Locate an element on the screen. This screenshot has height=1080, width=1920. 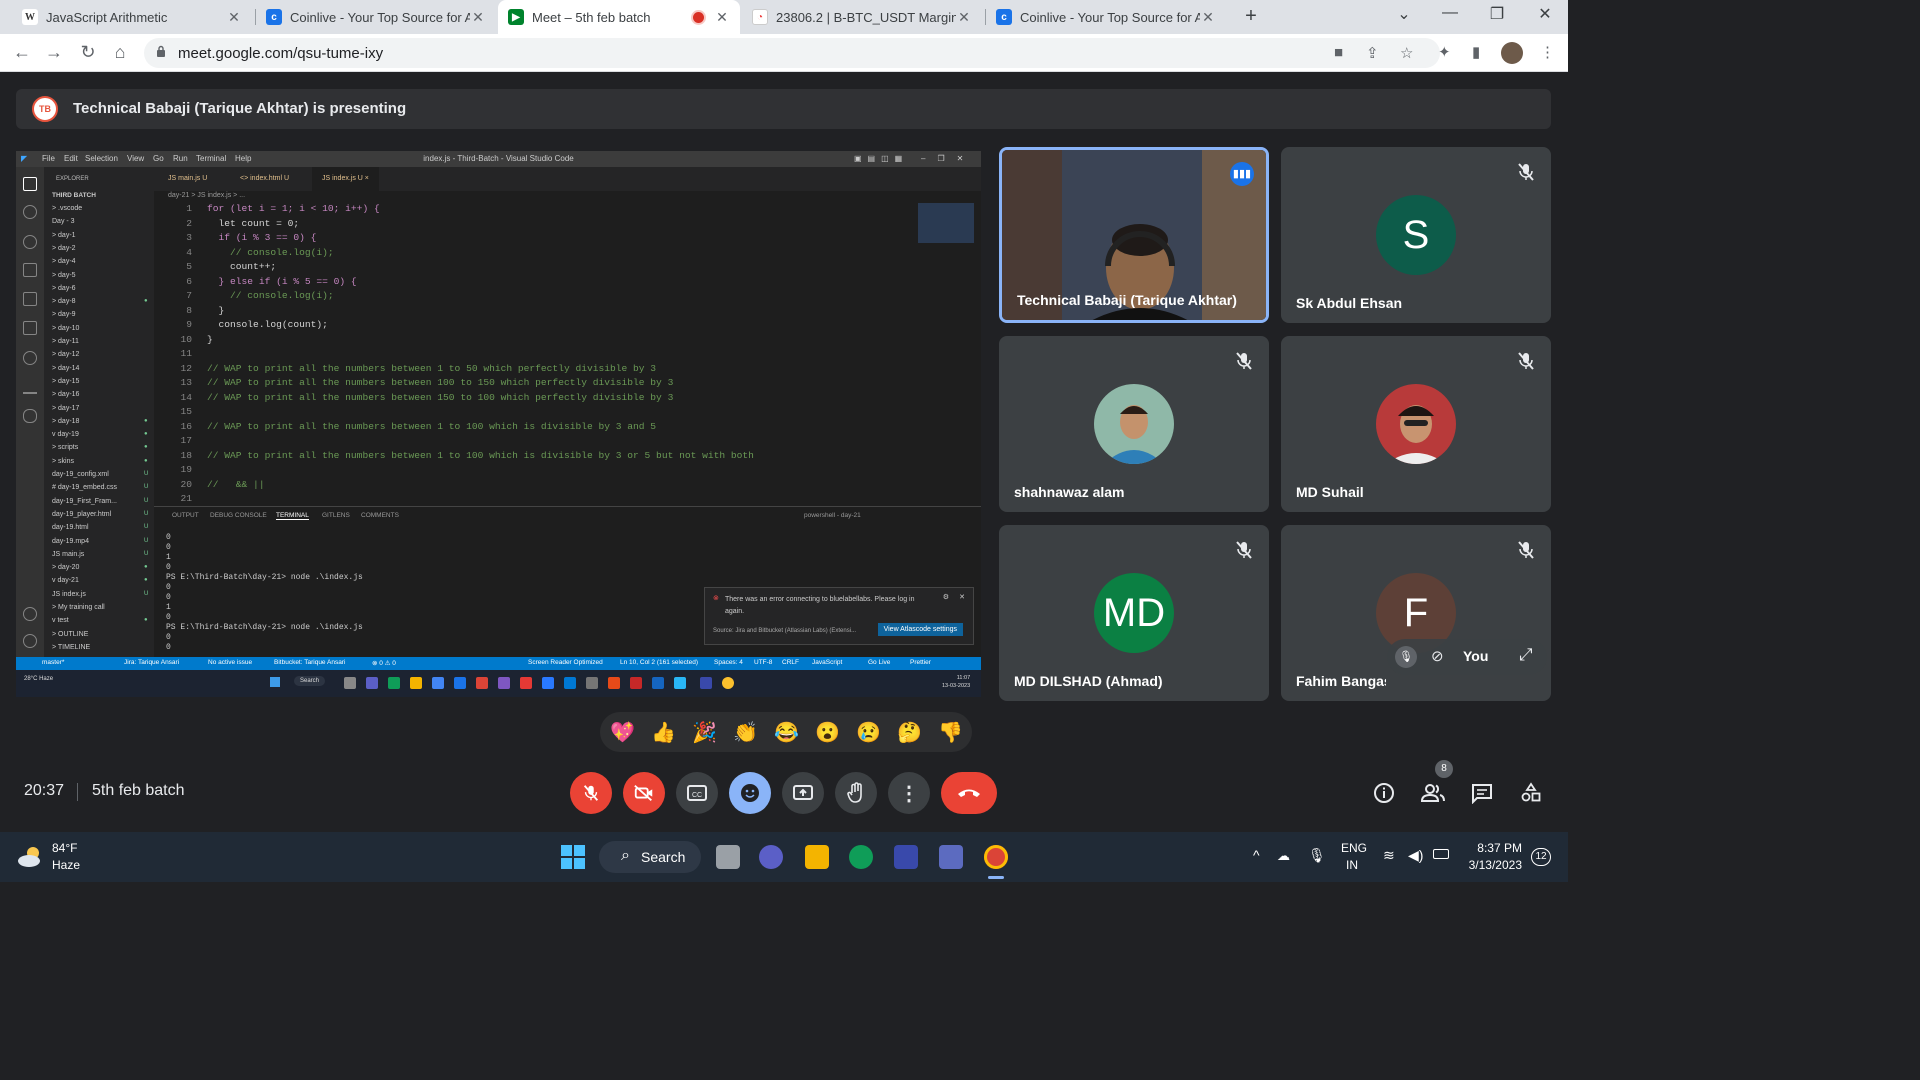
language-indicator: ENG is located at coordinates (1354, 848).